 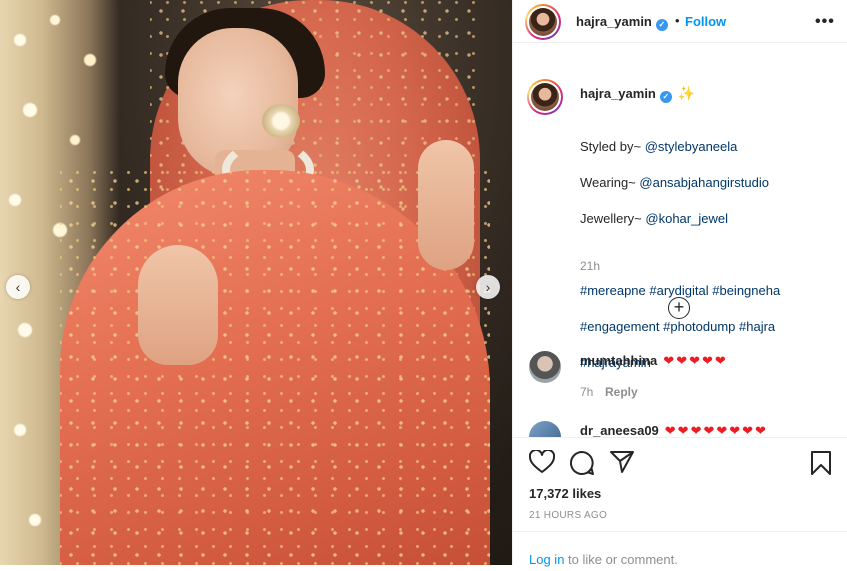 I want to click on header-username: hajra_yamin ✓, so click(x=622, y=22).